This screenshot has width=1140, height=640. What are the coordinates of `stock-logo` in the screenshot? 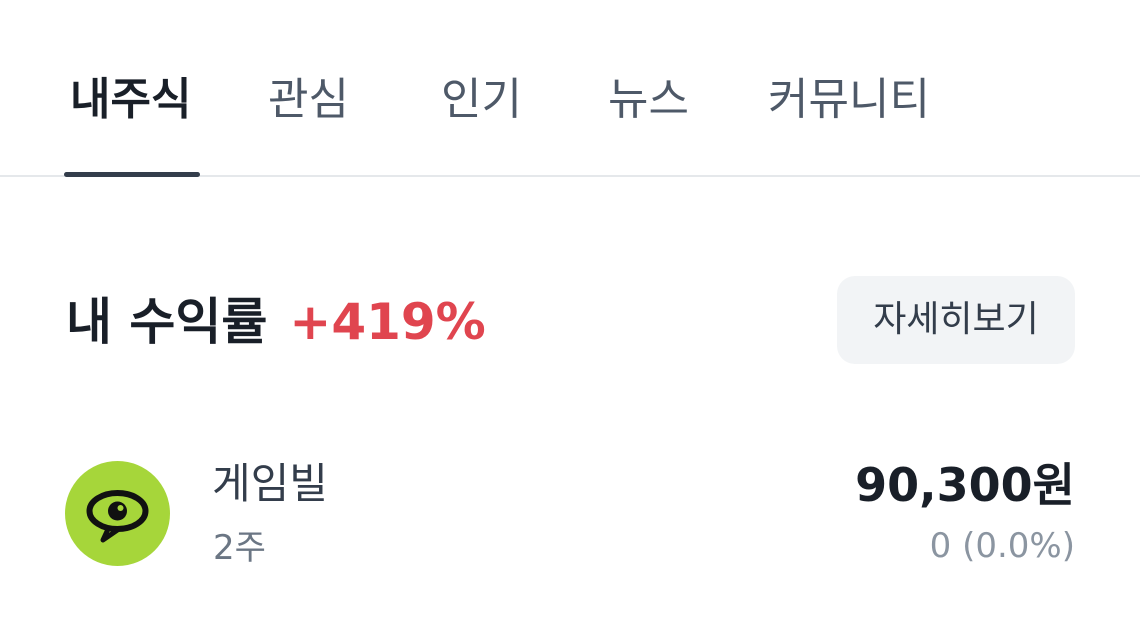 It's located at (117, 513).